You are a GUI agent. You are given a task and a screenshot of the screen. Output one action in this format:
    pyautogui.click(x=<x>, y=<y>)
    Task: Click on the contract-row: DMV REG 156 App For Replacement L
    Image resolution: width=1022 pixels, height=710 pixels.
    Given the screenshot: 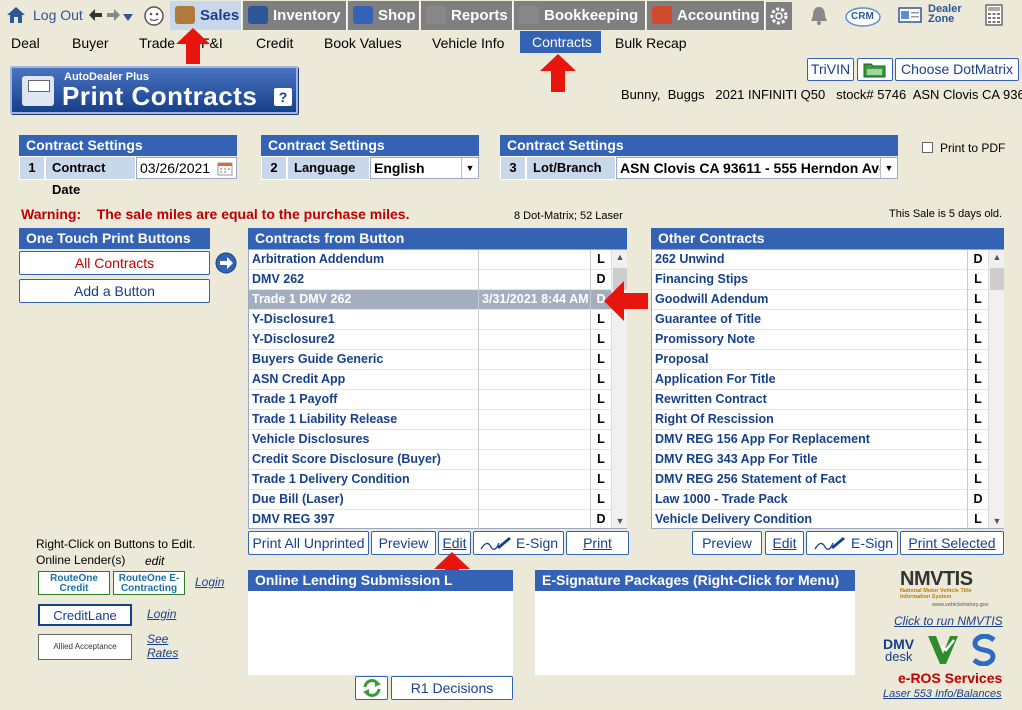 What is the action you would take?
    pyautogui.click(x=820, y=440)
    